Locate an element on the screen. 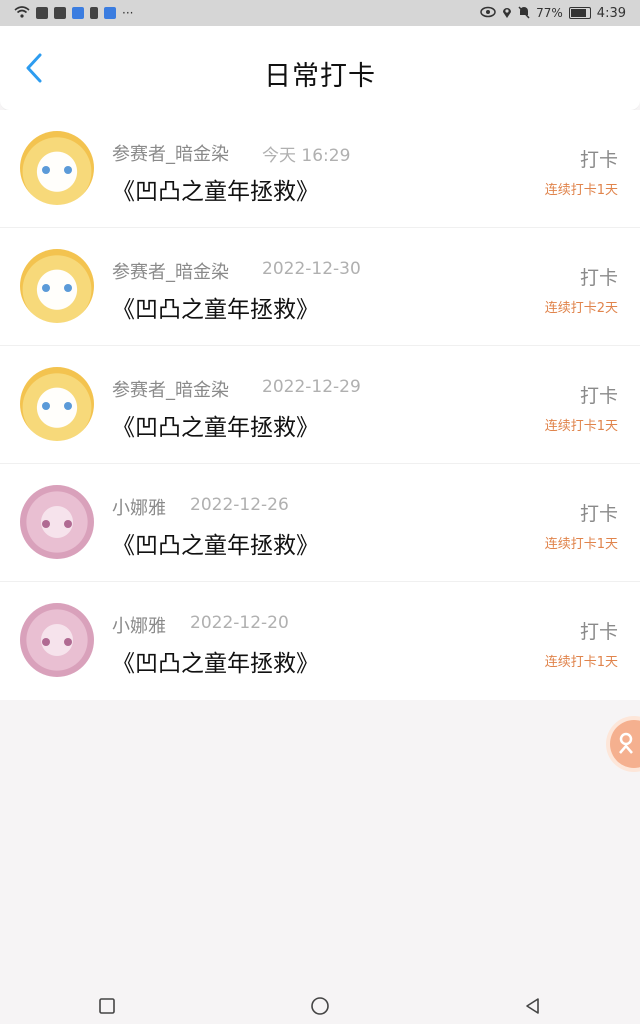 Image resolution: width=640 pixels, height=1024 pixels. clock: 4:39 is located at coordinates (611, 13).